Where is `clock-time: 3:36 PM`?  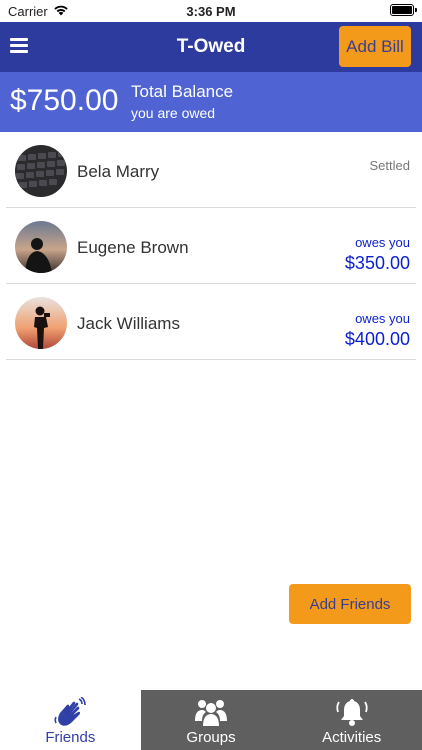
clock-time: 3:36 PM is located at coordinates (211, 11).